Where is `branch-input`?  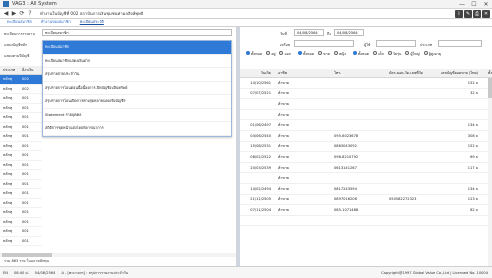 branch-input is located at coordinates (324, 43).